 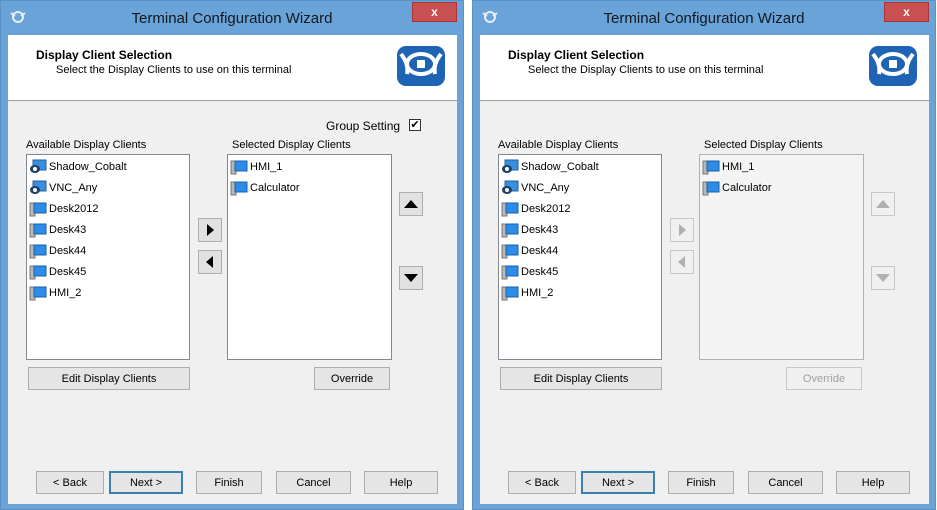 I want to click on group-setting-checkbox: ✔, so click(x=415, y=125).